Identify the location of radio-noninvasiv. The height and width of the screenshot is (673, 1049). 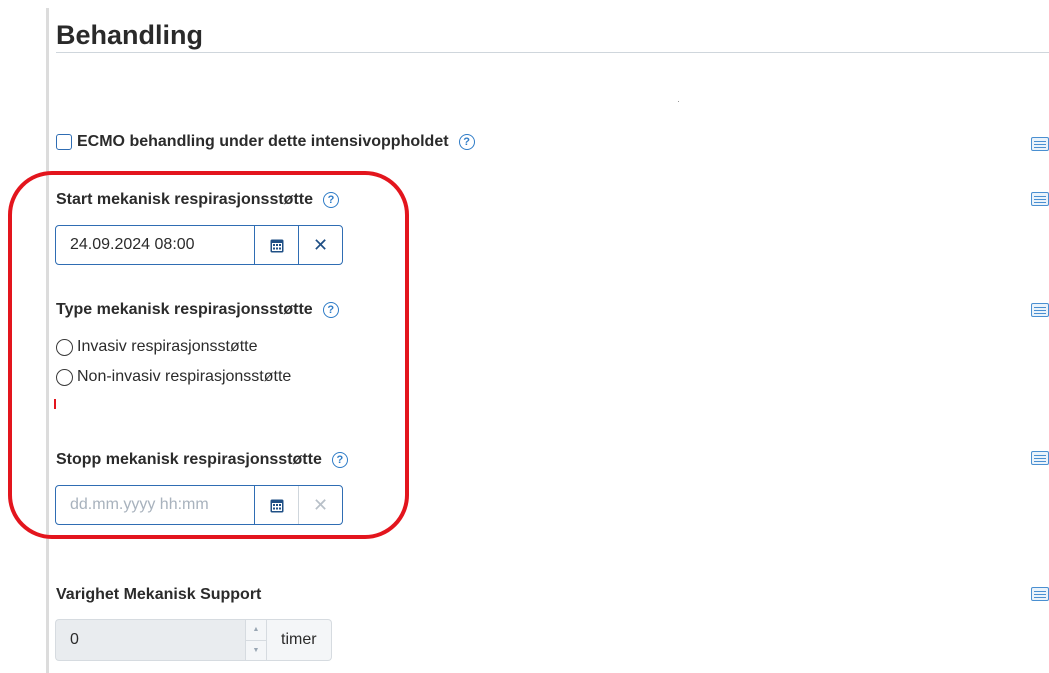
(64, 377).